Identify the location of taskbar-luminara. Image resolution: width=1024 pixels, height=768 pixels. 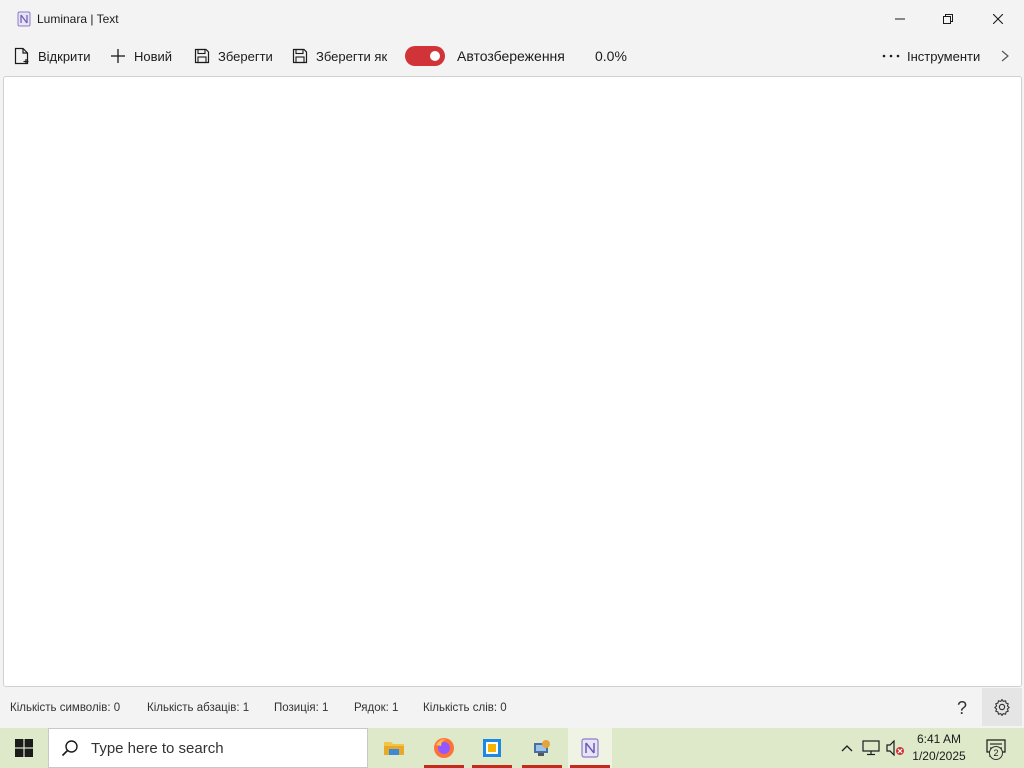
(590, 748).